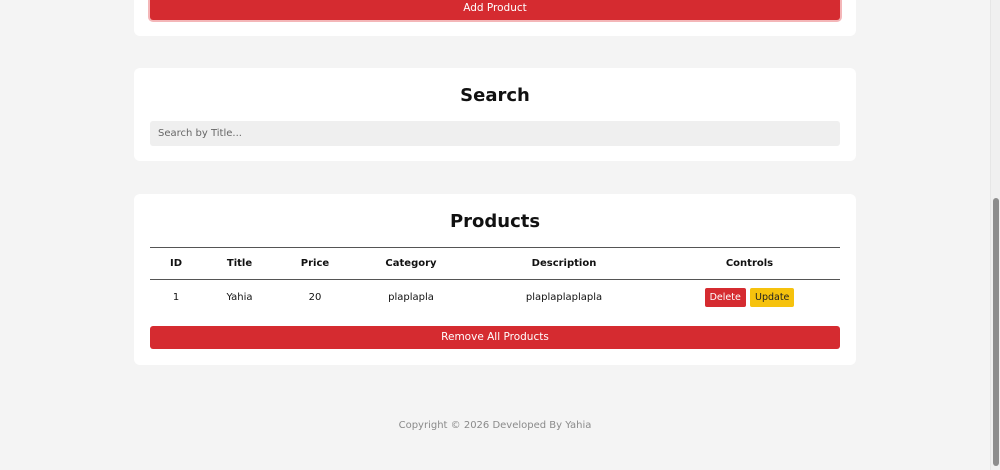  I want to click on cell-category: plaplapla, so click(411, 298).